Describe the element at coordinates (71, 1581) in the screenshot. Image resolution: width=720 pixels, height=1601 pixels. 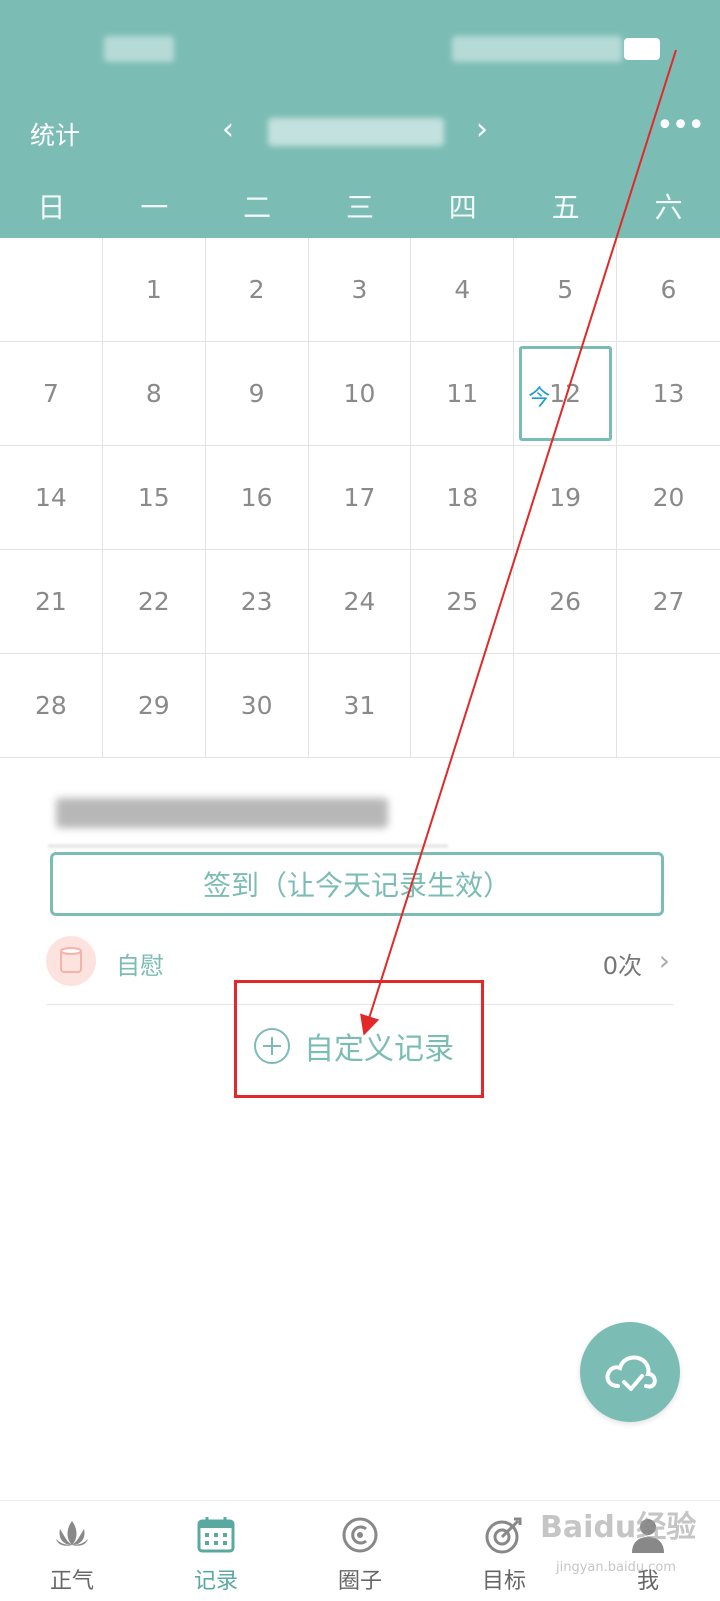
I see `tab-label: 正气` at that location.